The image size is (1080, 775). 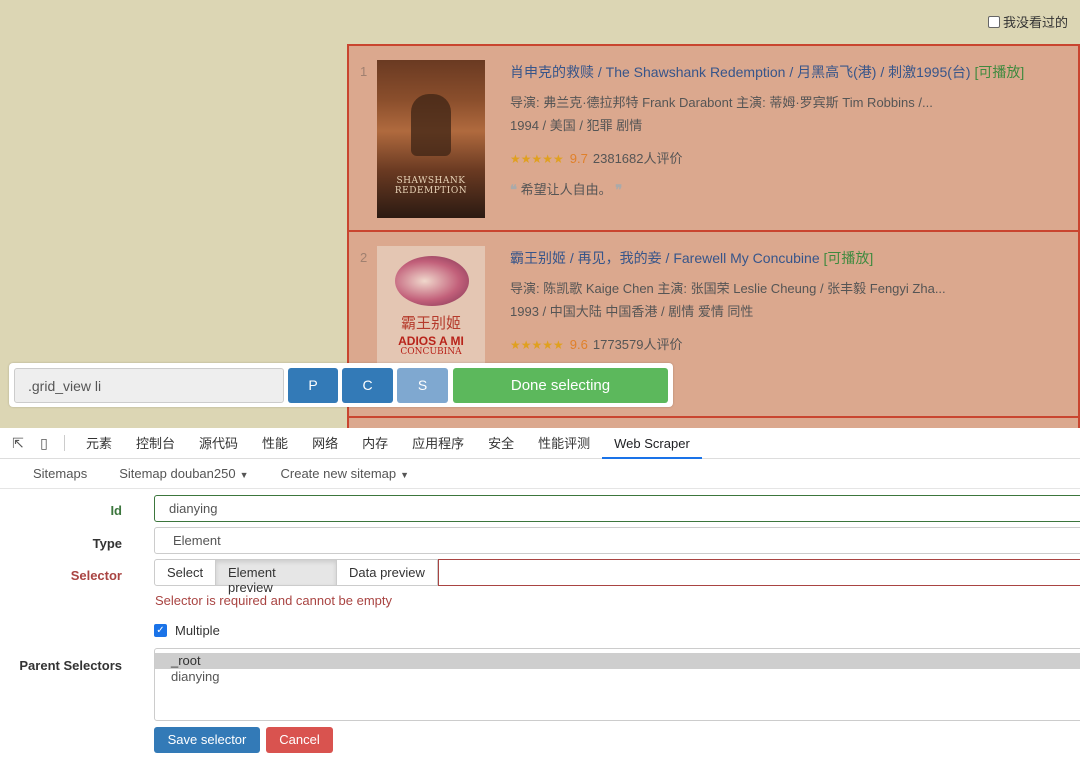 I want to click on movie-rating: ★★★★★ 9.6 1773579人评价, so click(x=790, y=343).